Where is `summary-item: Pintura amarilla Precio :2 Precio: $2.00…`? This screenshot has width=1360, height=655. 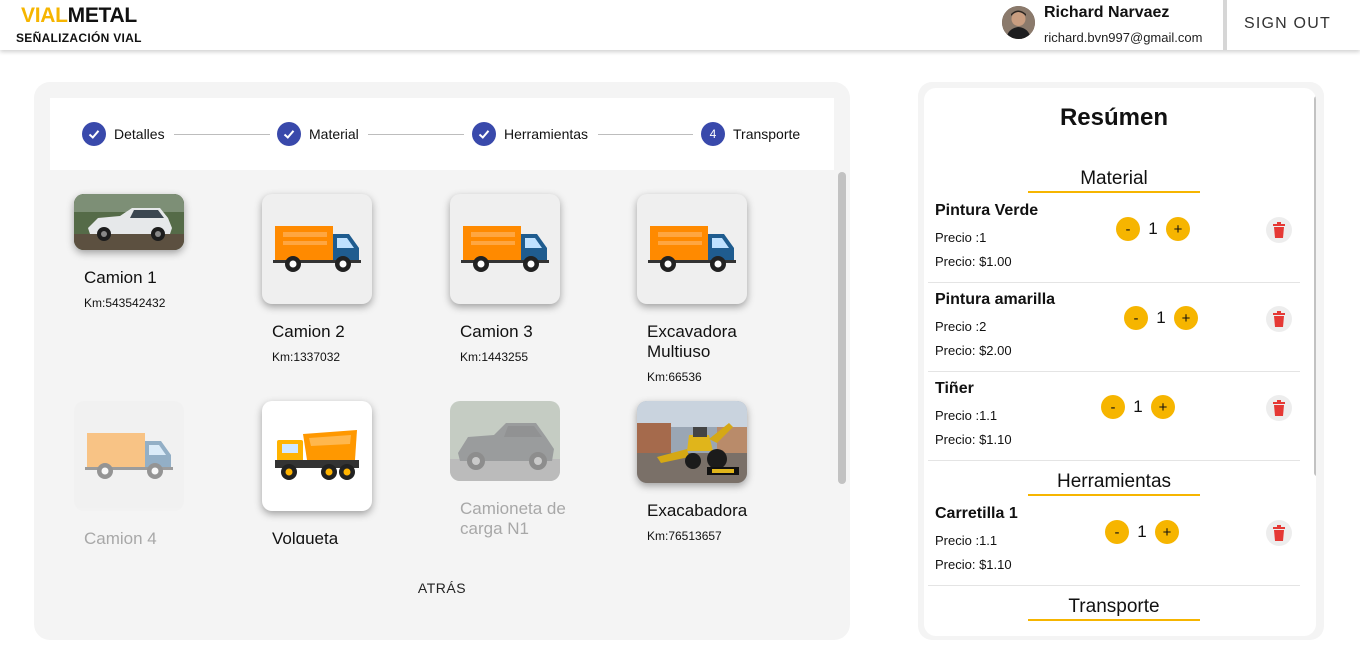 summary-item: Pintura amarilla Precio :2 Precio: $2.00… is located at coordinates (1114, 327).